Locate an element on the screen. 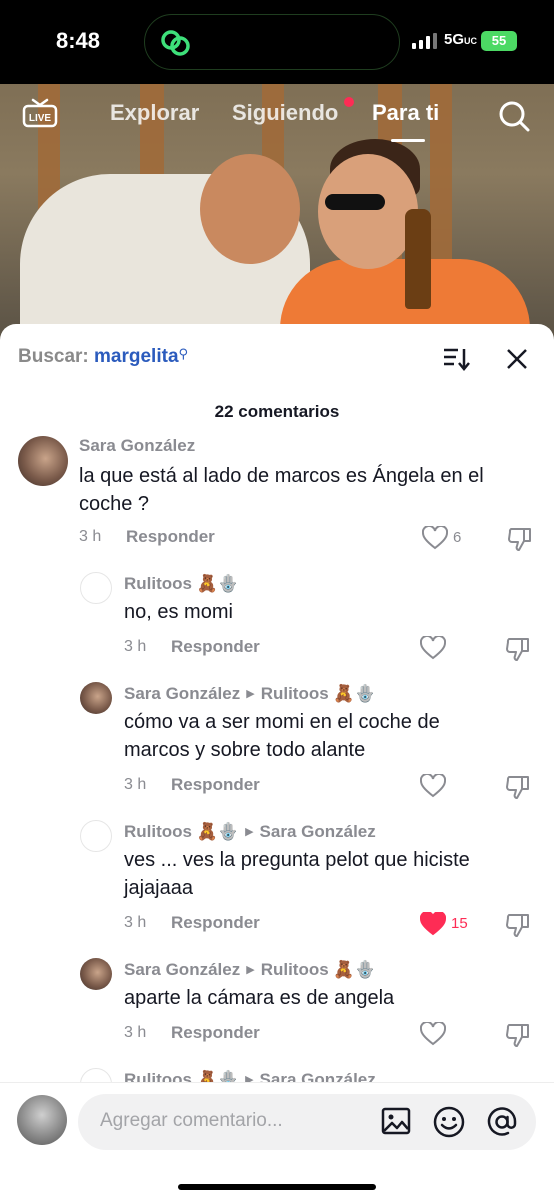  notification-dot is located at coordinates (349, 102).